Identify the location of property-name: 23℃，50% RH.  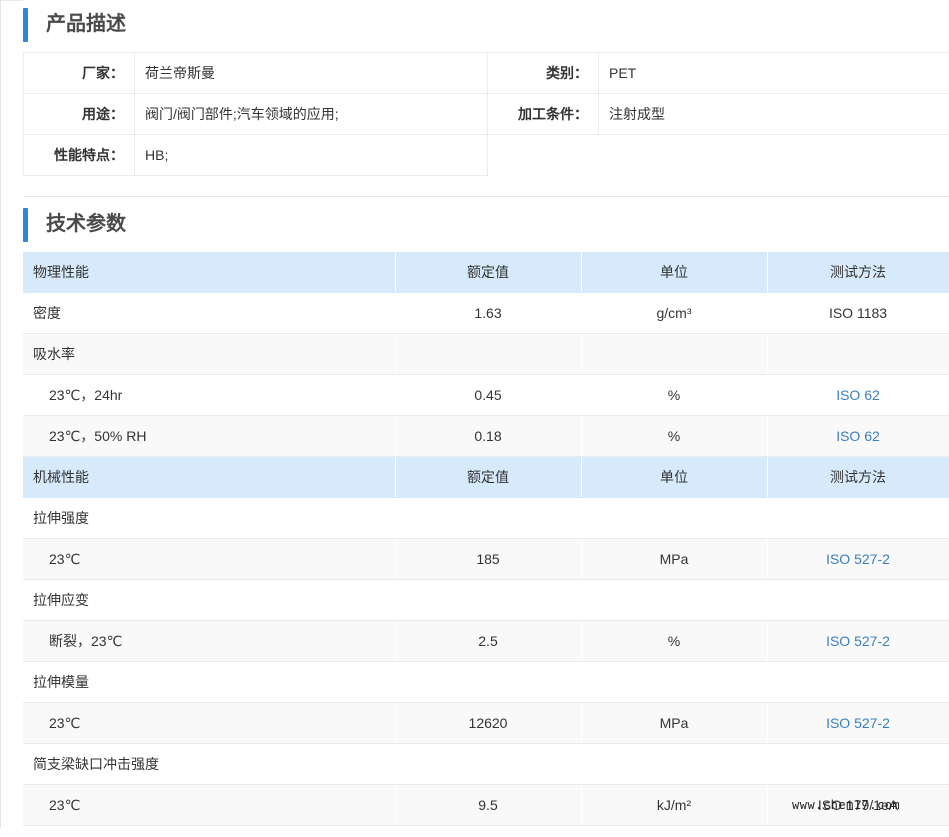
(209, 436).